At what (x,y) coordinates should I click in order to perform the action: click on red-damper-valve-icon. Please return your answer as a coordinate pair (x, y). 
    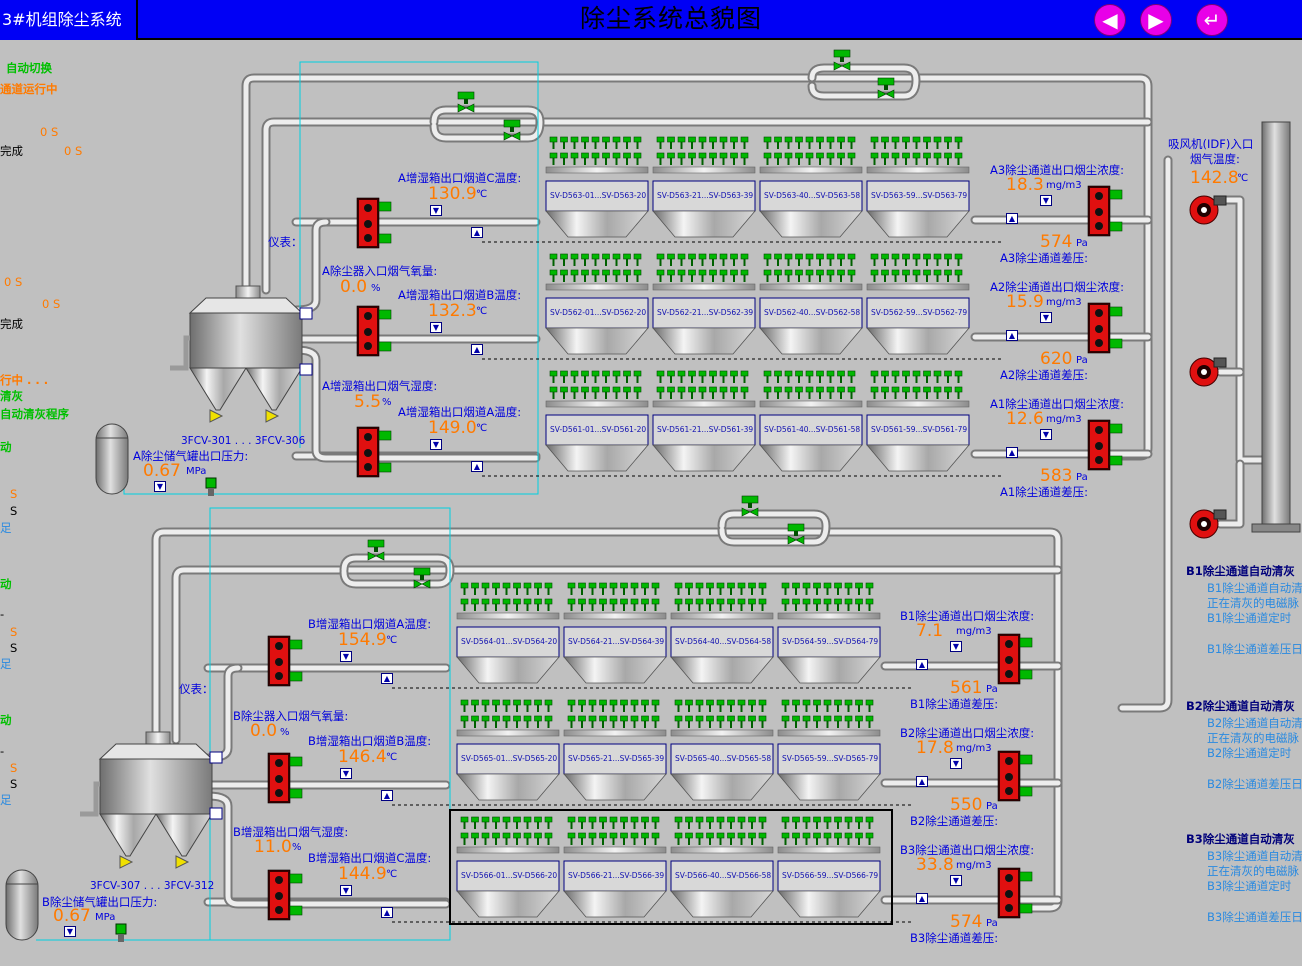
    Looking at the image, I should click on (374, 331).